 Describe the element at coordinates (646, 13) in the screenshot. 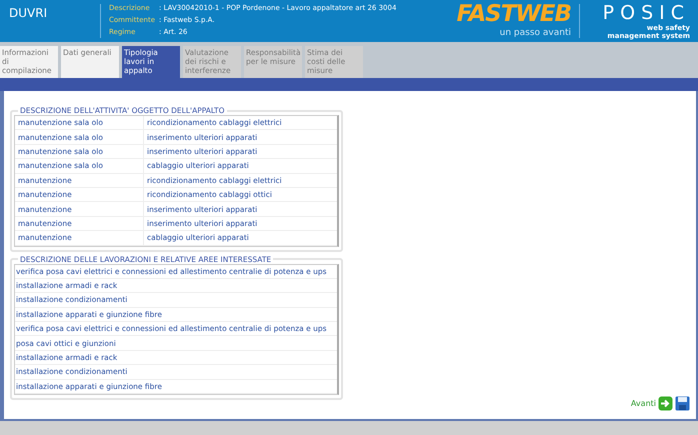

I see `product-name: POSIC` at that location.